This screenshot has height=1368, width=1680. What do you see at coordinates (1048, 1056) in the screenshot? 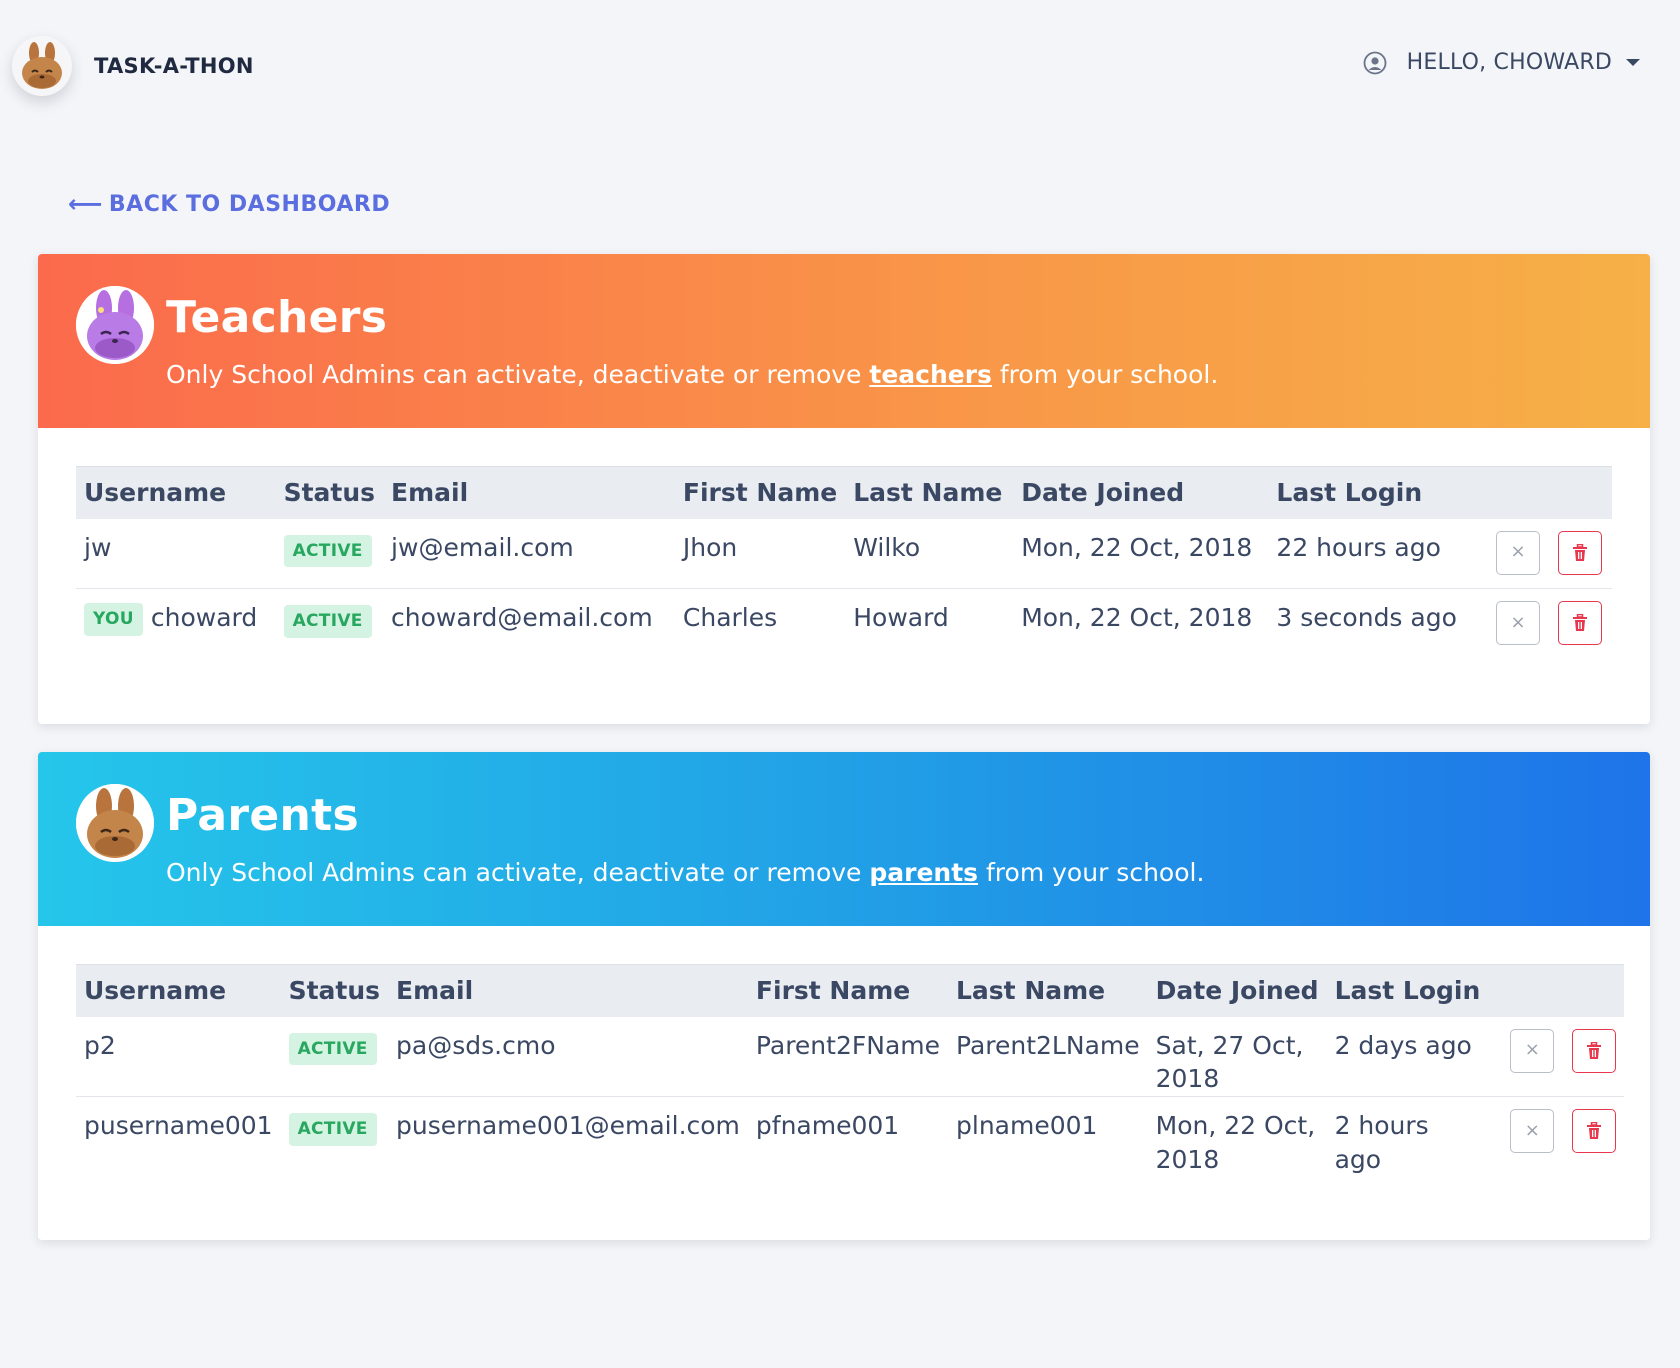
I see `cell-last-name: Parent2LName` at bounding box center [1048, 1056].